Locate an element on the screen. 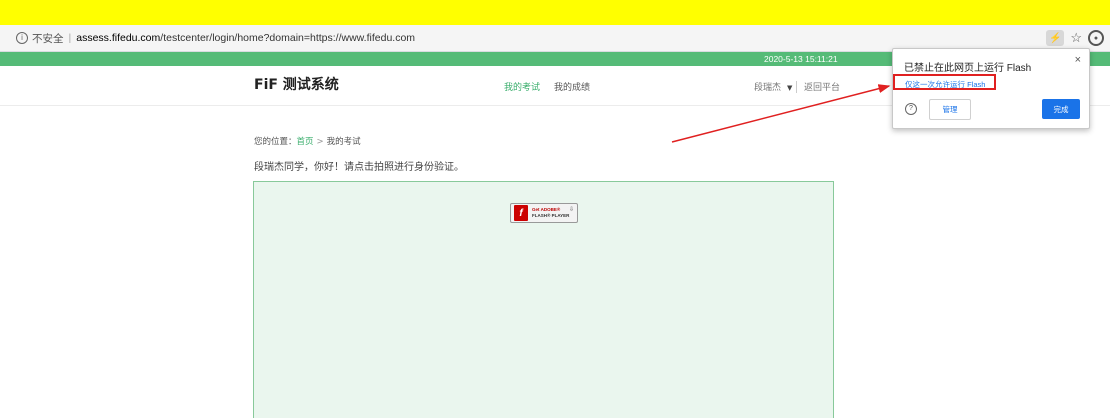  greeting-text: 段瑞杰同学，你好！请点击拍照进行身份验证。 is located at coordinates (359, 167).